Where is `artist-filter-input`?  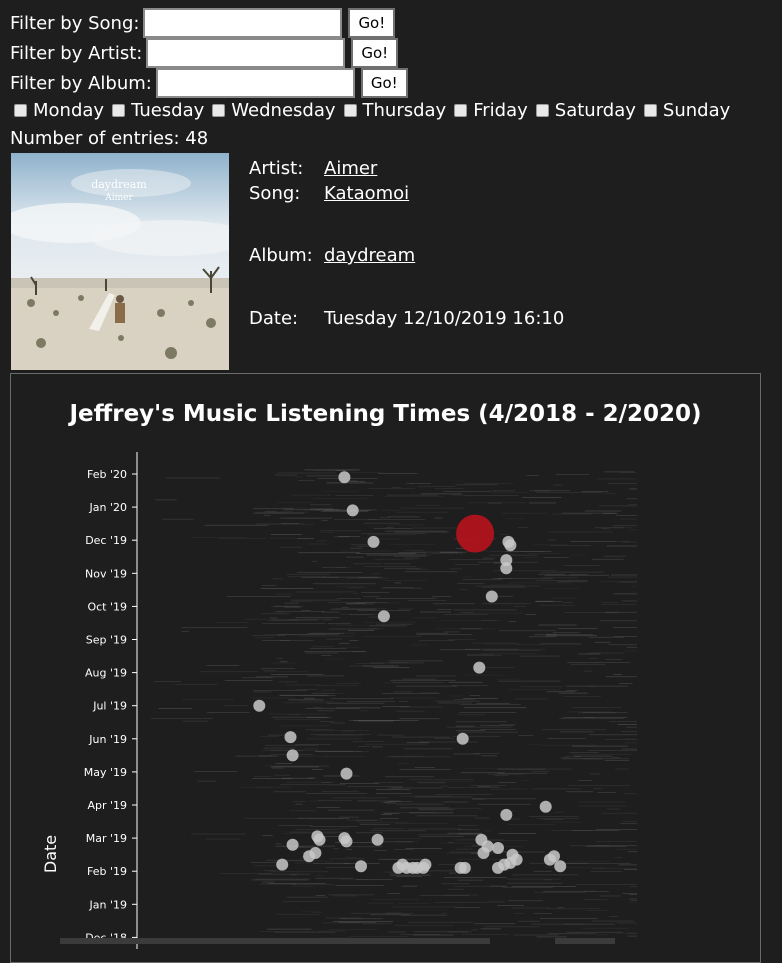 artist-filter-input is located at coordinates (246, 53).